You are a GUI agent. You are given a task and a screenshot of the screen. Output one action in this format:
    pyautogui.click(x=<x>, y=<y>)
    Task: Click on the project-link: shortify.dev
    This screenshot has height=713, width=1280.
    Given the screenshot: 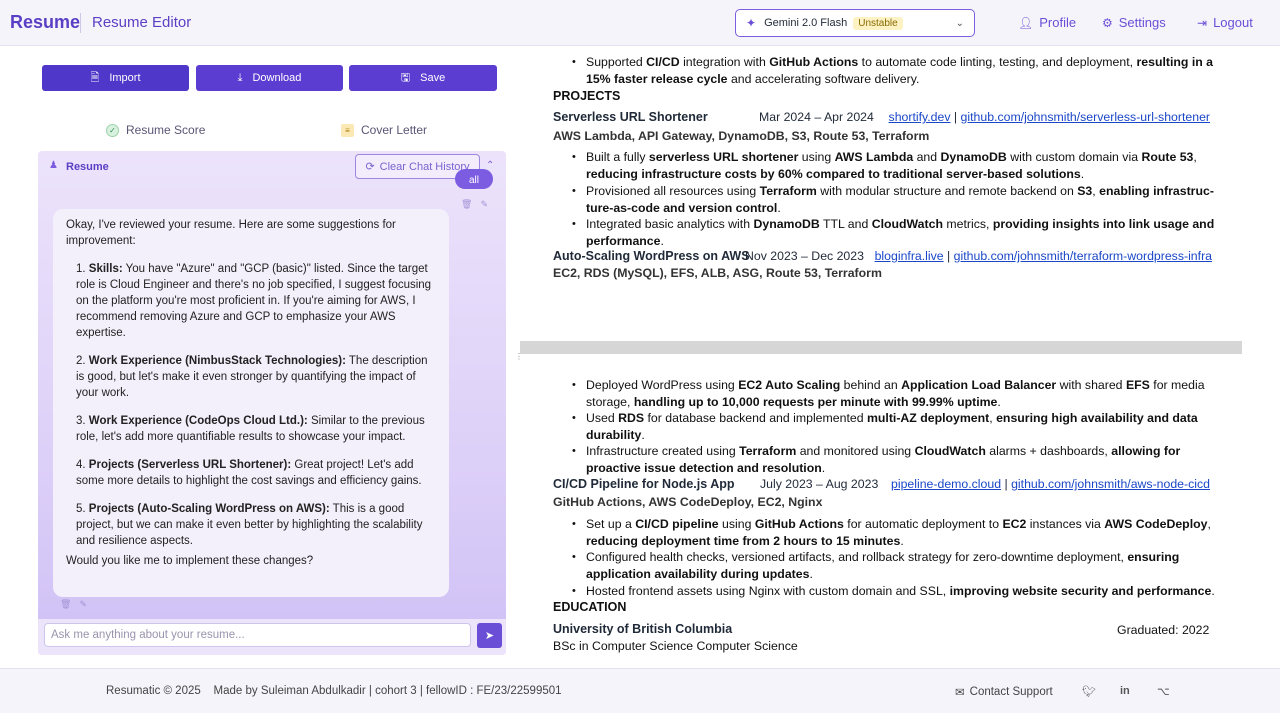 What is the action you would take?
    pyautogui.click(x=920, y=117)
    